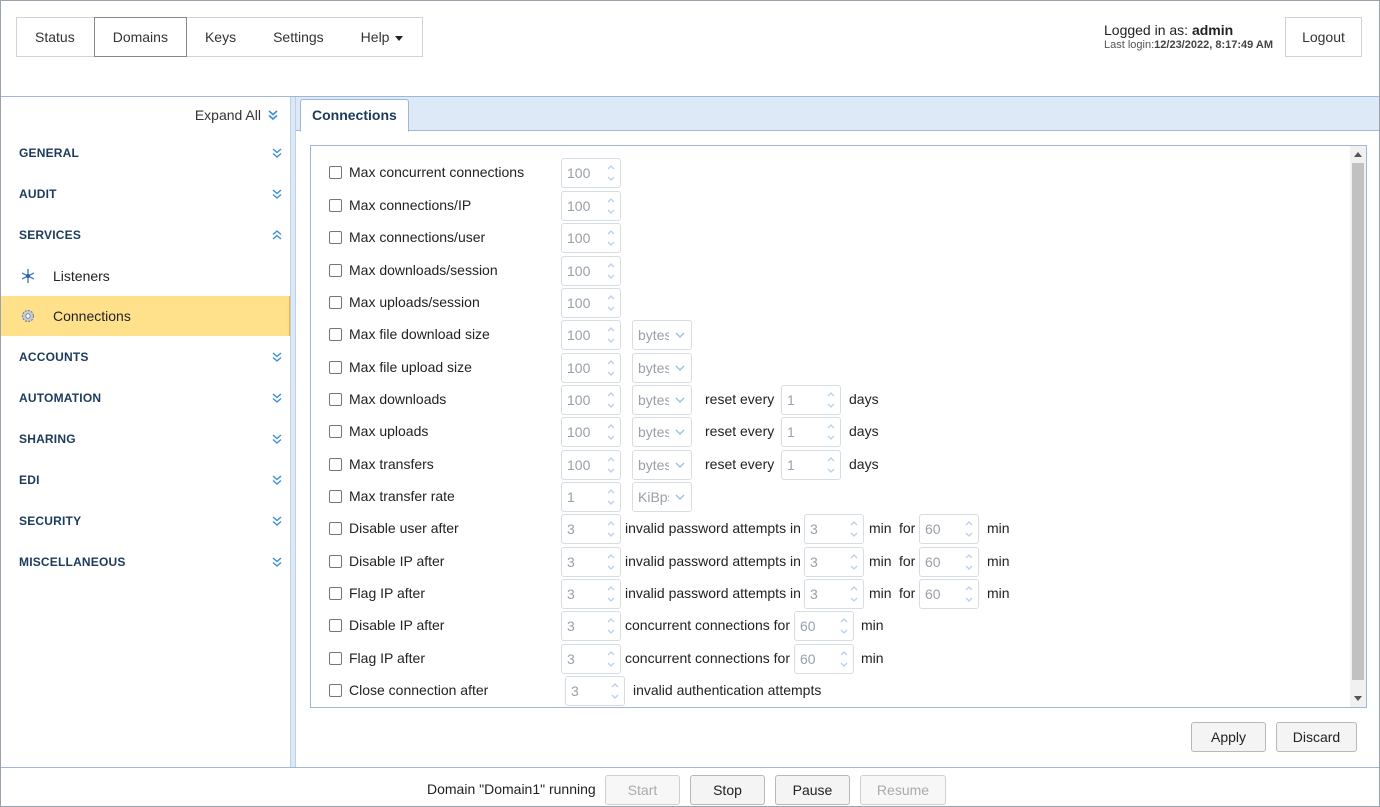 The width and height of the screenshot is (1380, 807). What do you see at coordinates (354, 115) in the screenshot?
I see `tab-connections: Connections` at bounding box center [354, 115].